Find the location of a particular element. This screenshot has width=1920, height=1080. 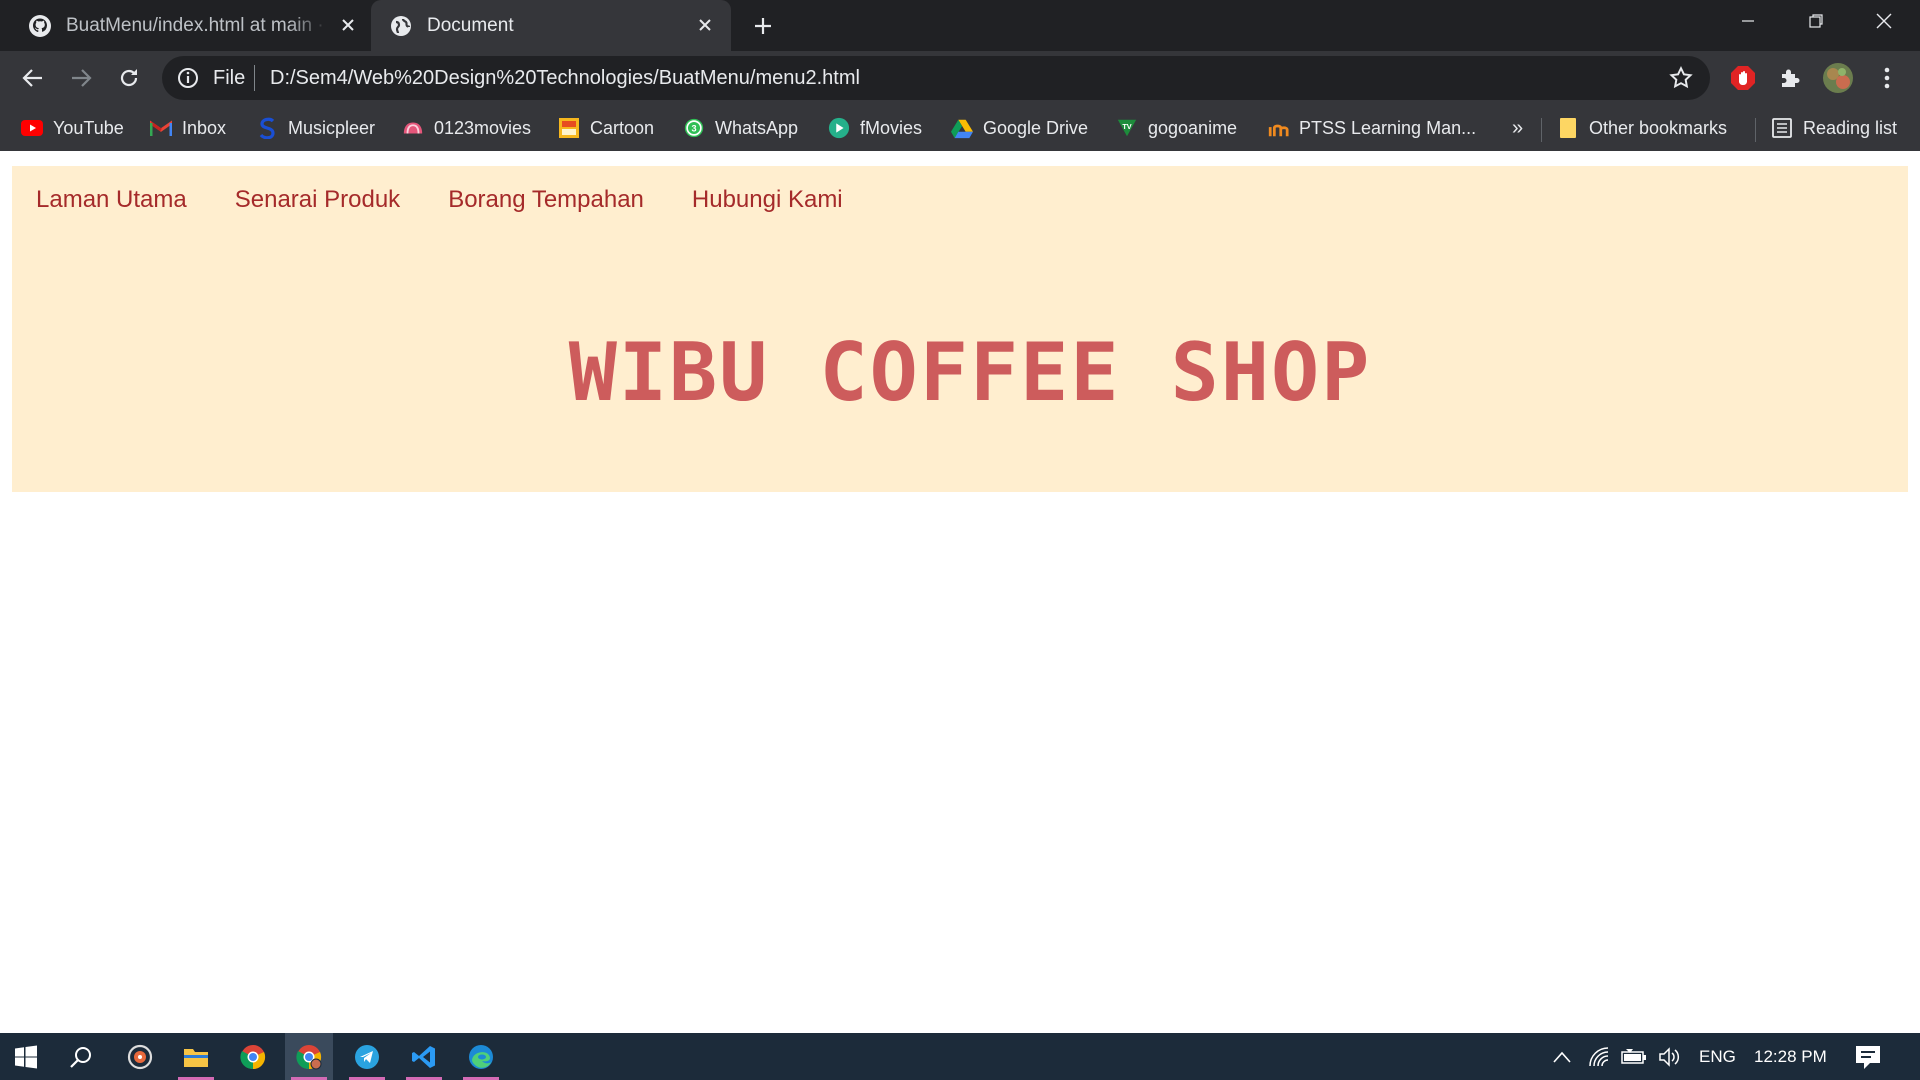

search-icon is located at coordinates (80, 1057).